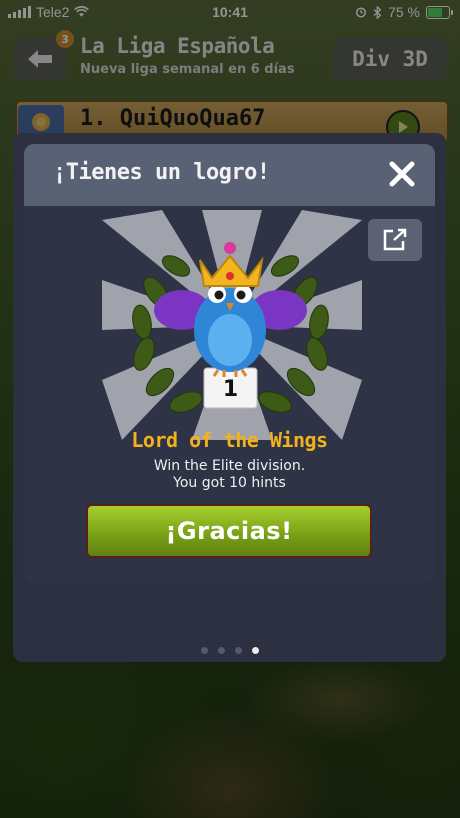 This screenshot has height=818, width=460. I want to click on thanks-button: ¡Gracias!, so click(229, 531).